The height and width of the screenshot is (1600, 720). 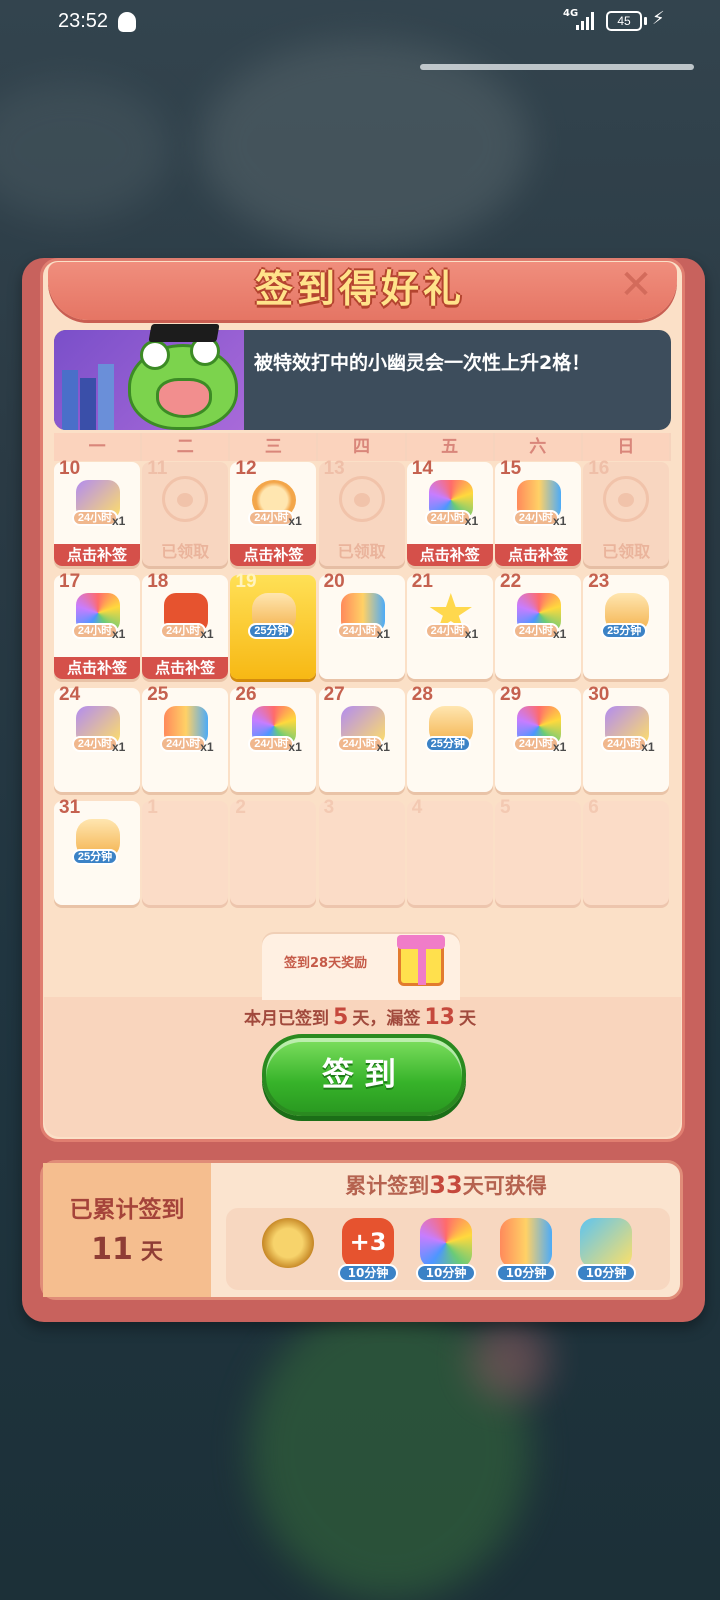 I want to click on weekday: 日, so click(x=626, y=447).